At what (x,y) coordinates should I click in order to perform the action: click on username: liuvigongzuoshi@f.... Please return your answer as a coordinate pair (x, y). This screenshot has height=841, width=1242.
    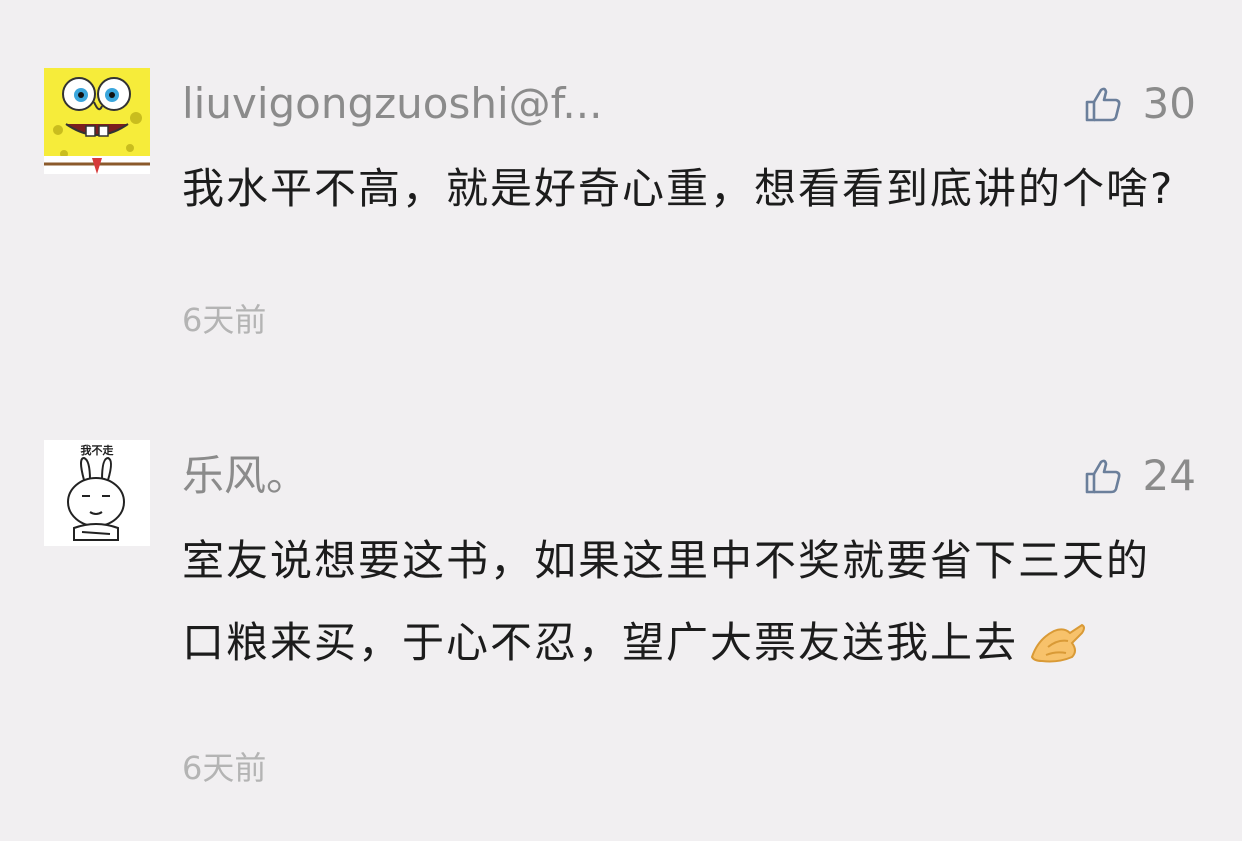
    Looking at the image, I should click on (392, 104).